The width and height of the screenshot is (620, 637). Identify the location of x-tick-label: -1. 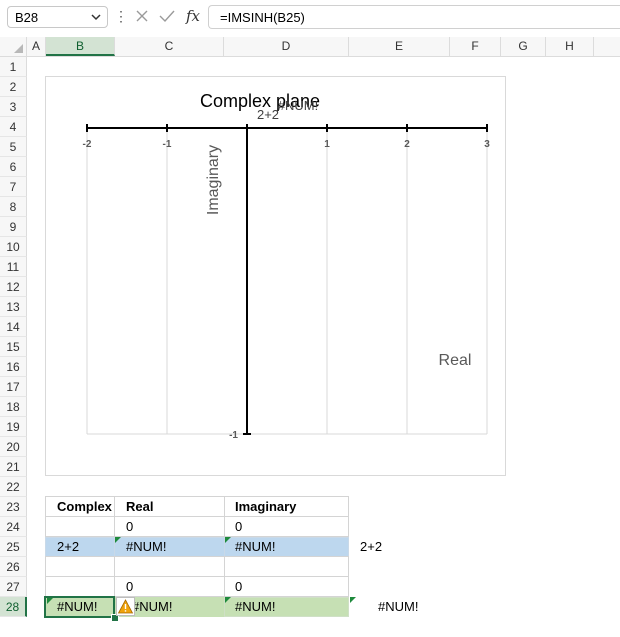
(167, 144).